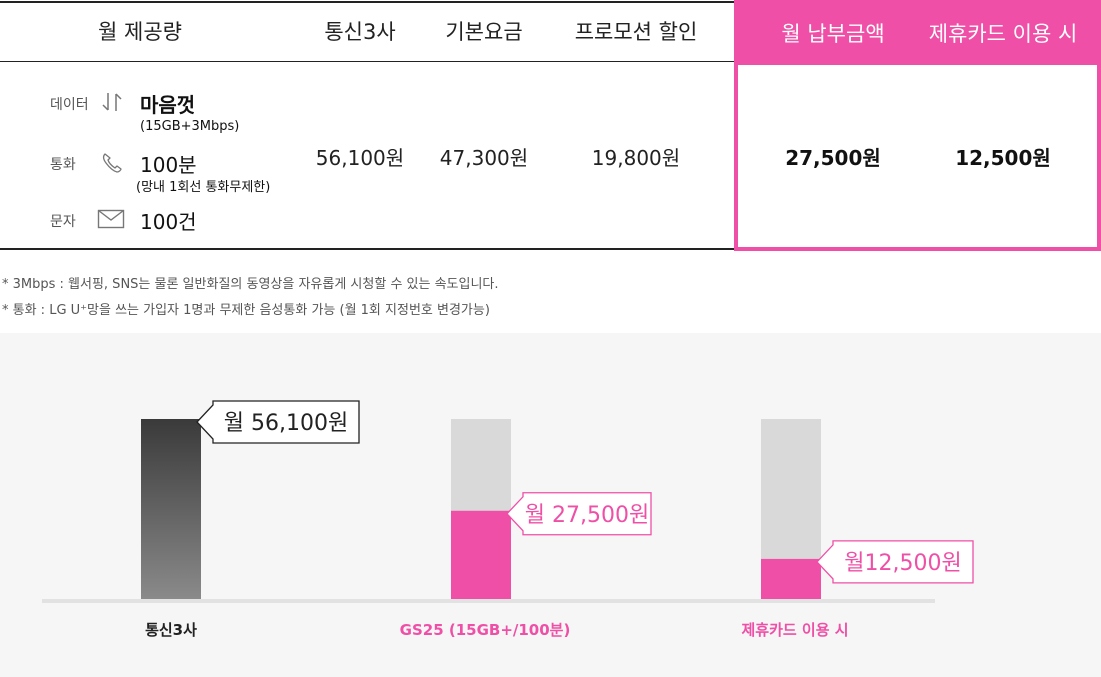 This screenshot has width=1101, height=677. Describe the element at coordinates (168, 222) in the screenshot. I see `spec-main-sms: 100건` at that location.